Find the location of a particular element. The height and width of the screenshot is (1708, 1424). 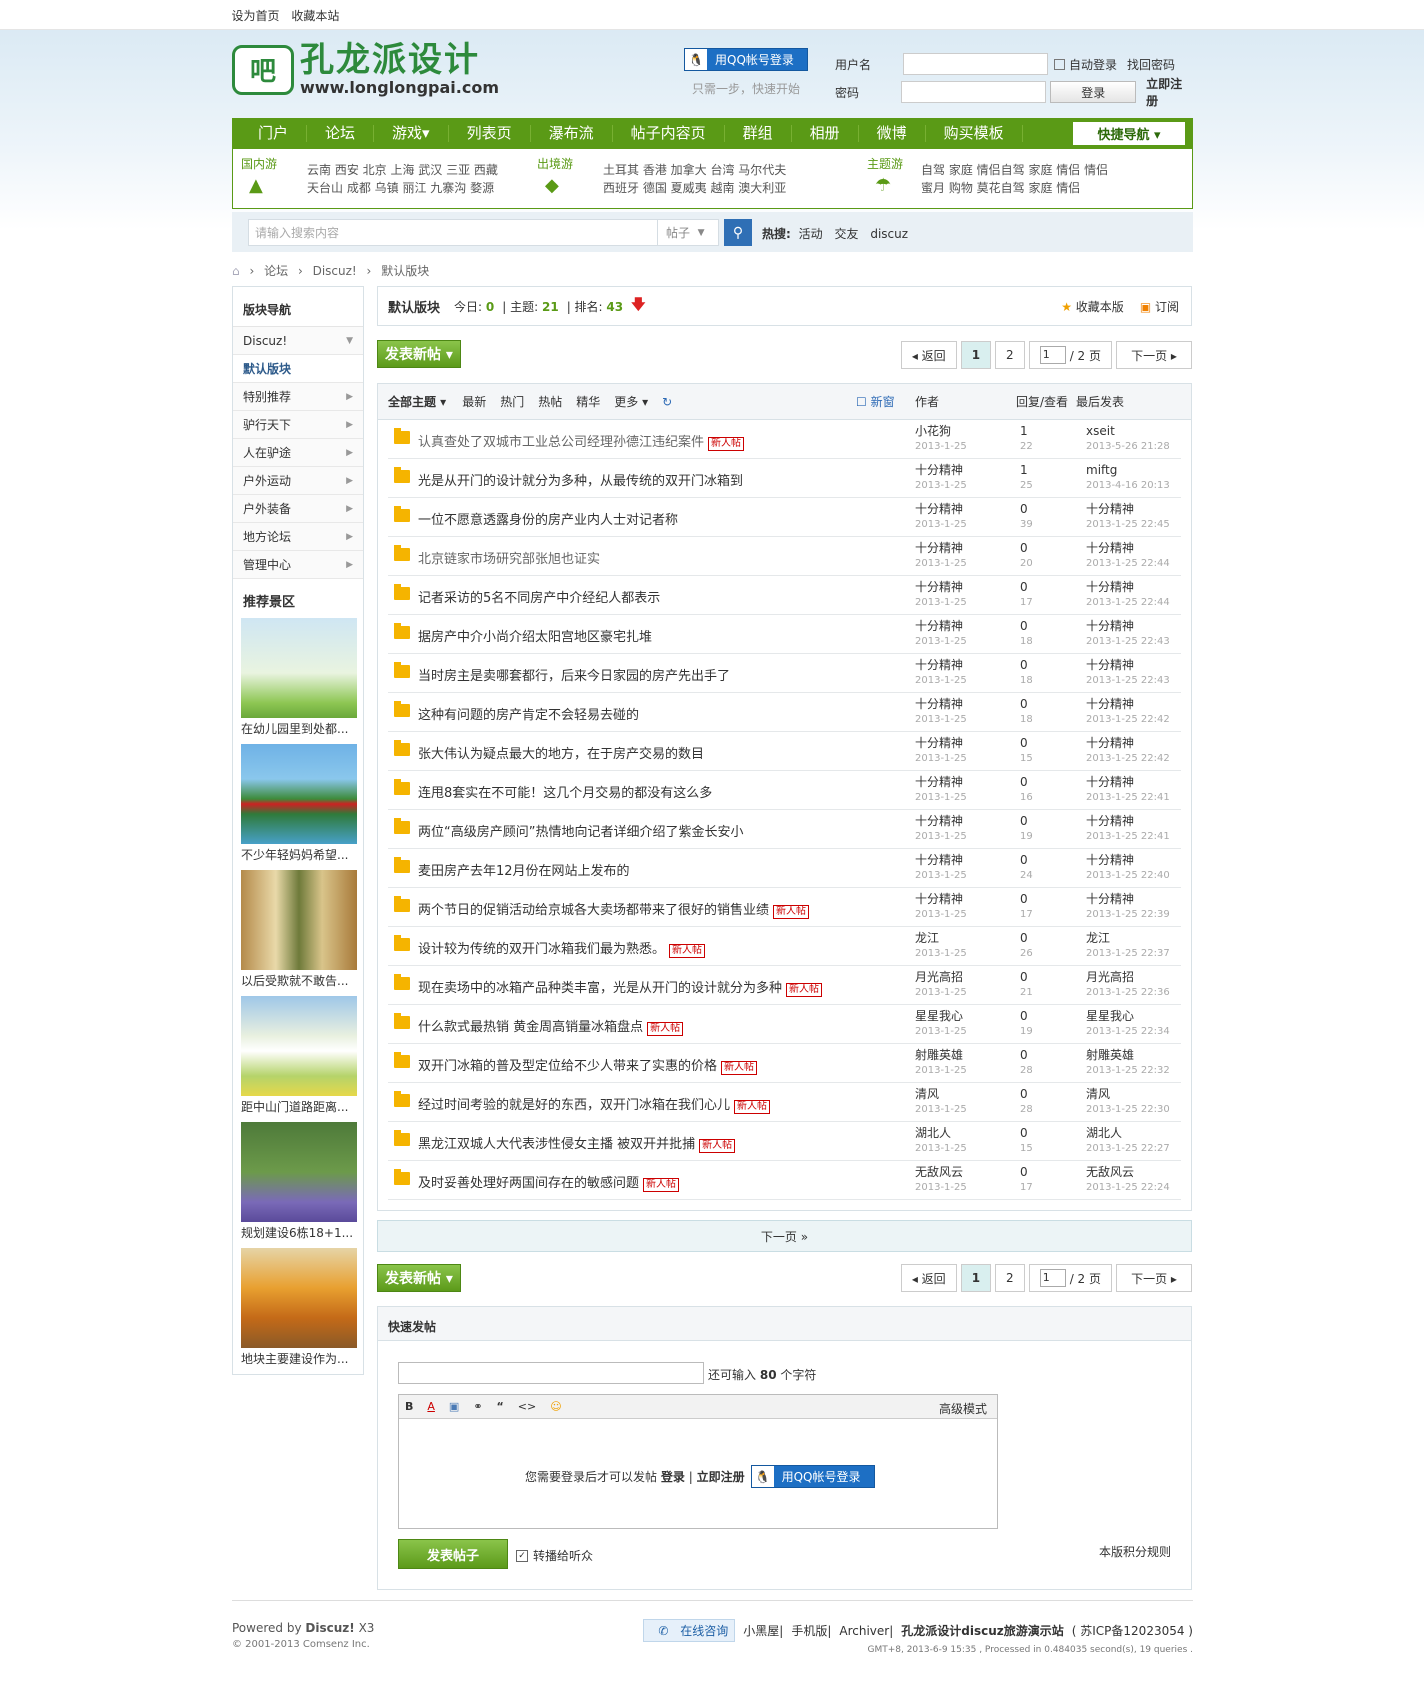

quote-icon: “ is located at coordinates (500, 1406).